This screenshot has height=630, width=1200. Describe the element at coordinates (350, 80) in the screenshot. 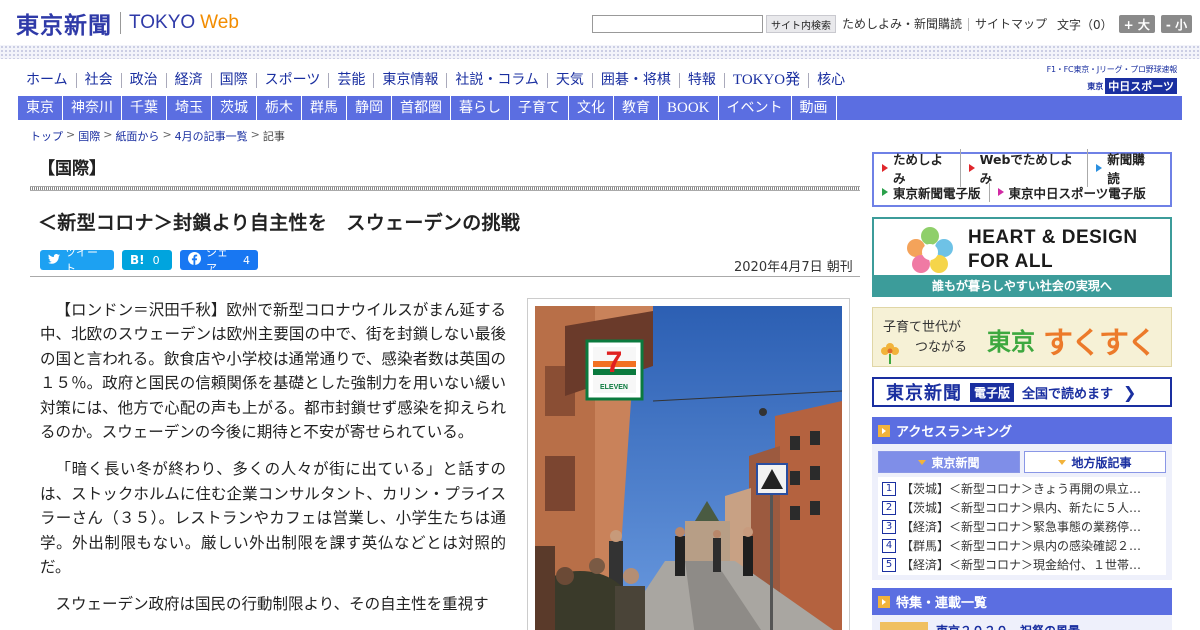

I see `nav-item-entertainment: 芸能` at that location.